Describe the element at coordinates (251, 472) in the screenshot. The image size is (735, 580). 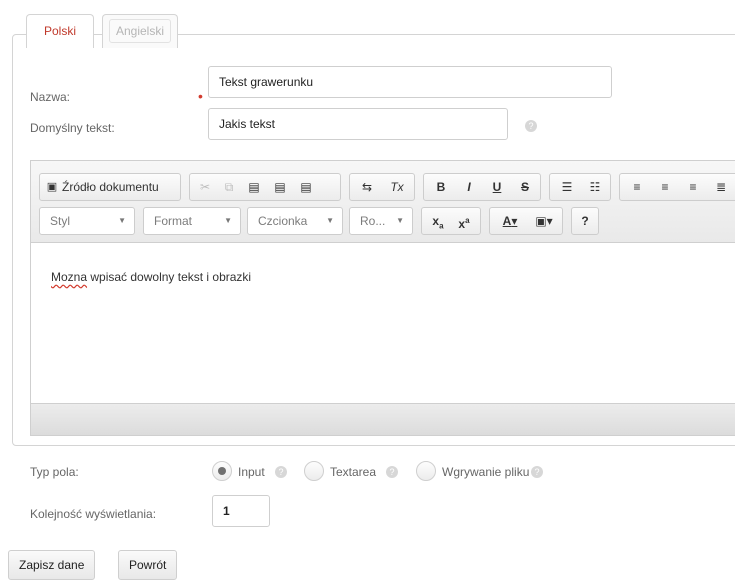
I see `radio-input-label: Input` at that location.